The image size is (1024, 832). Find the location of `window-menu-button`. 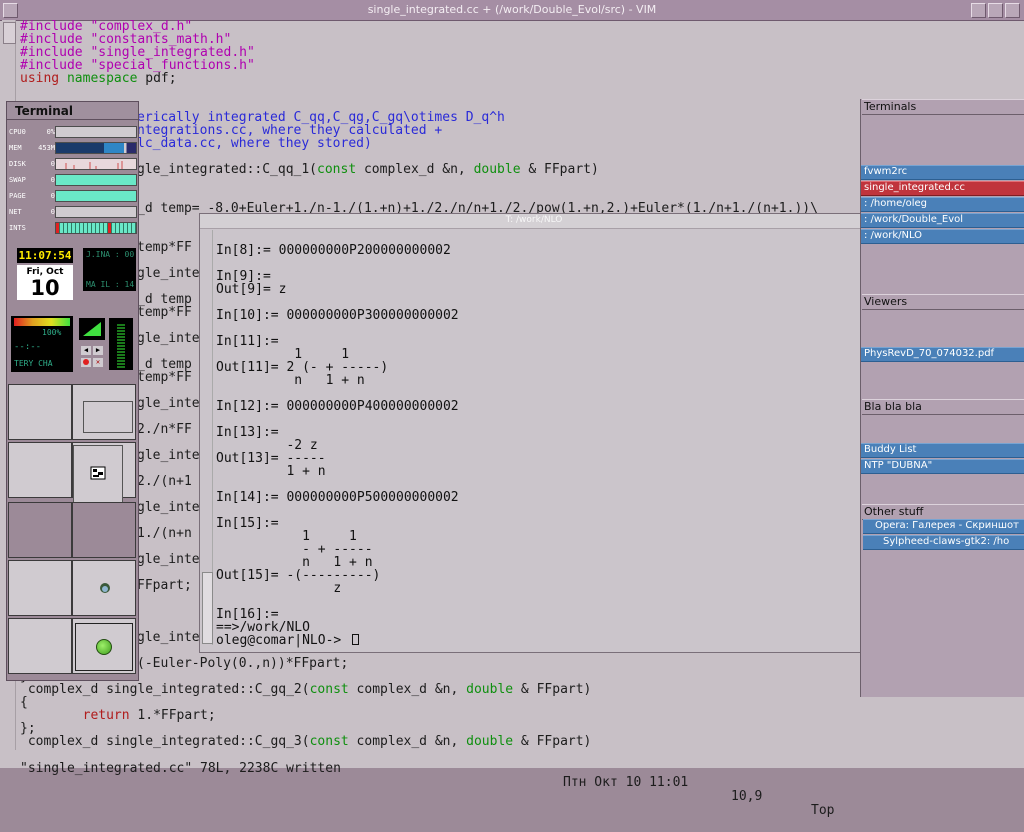

window-menu-button is located at coordinates (10, 10).